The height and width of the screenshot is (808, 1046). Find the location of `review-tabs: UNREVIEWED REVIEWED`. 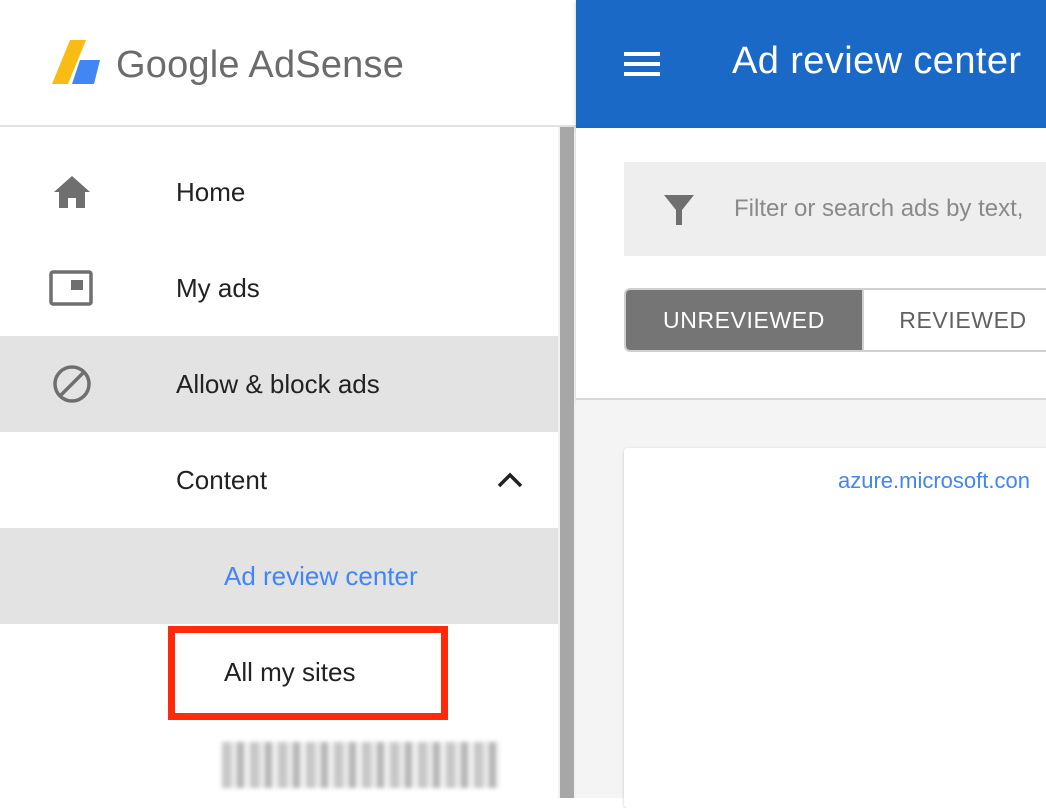

review-tabs: UNREVIEWED REVIEWED is located at coordinates (835, 320).